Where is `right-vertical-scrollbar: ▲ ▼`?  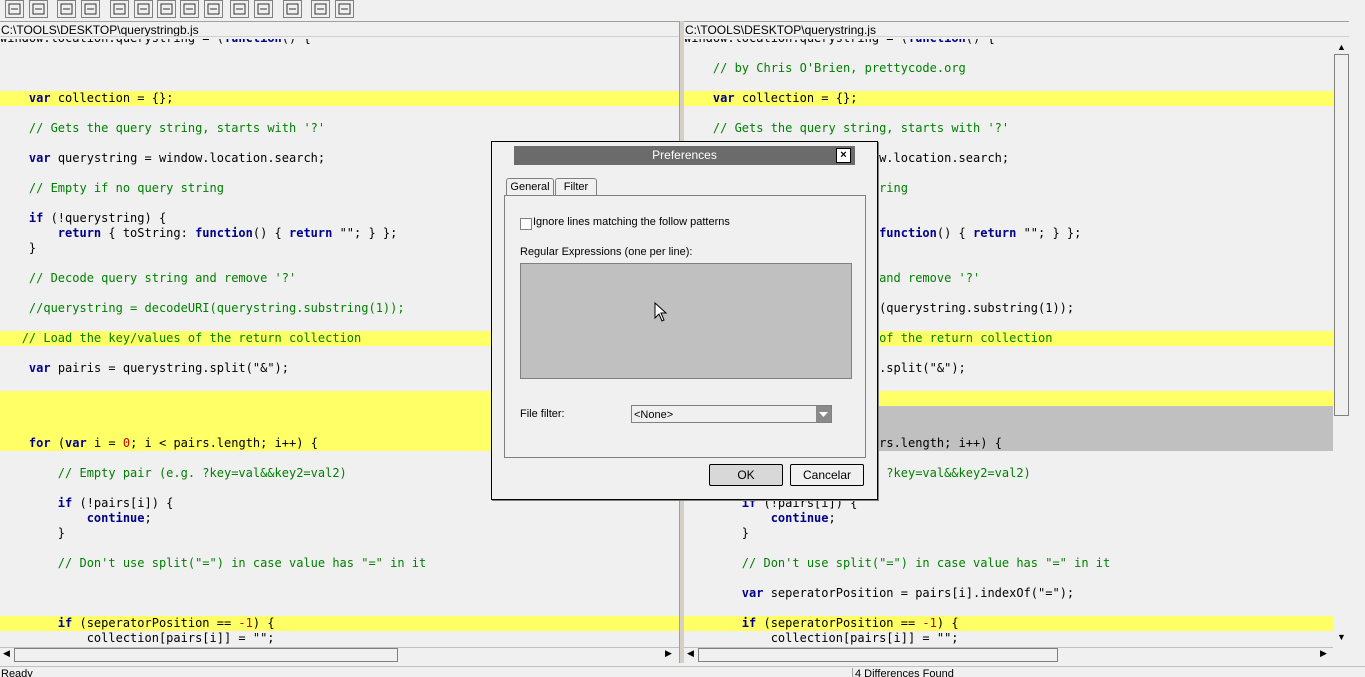
right-vertical-scrollbar: ▲ ▼ is located at coordinates (1341, 343).